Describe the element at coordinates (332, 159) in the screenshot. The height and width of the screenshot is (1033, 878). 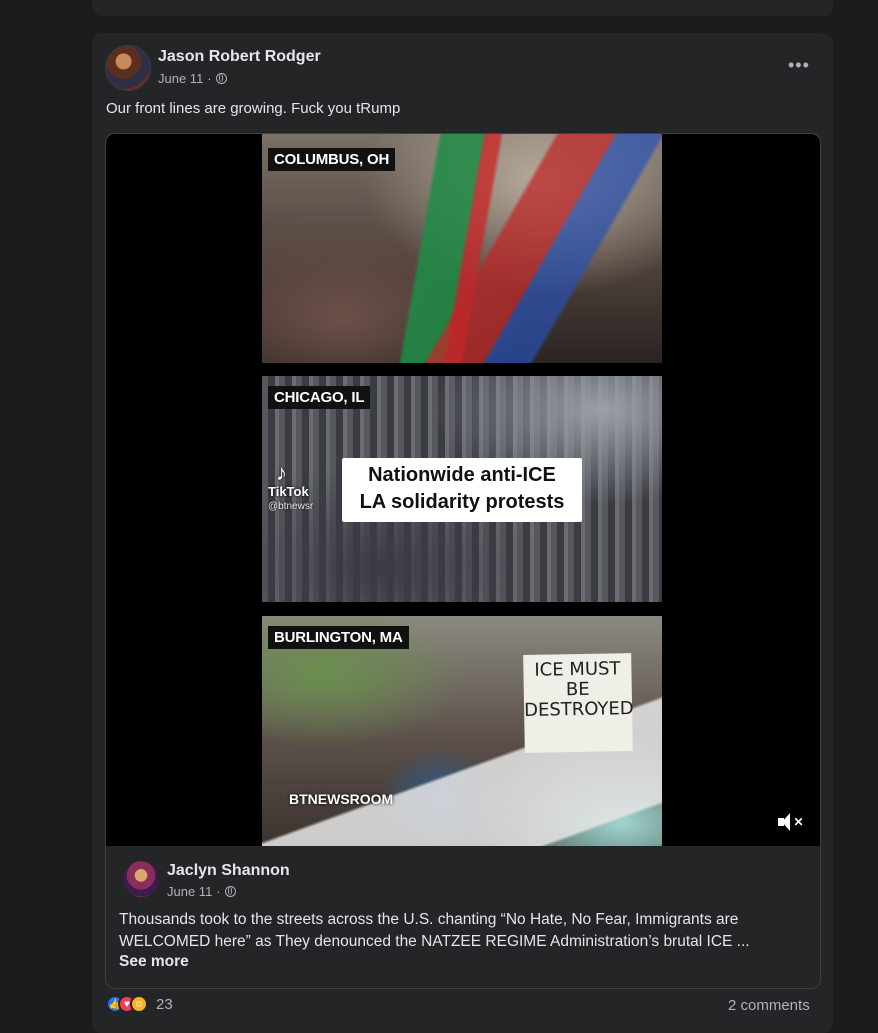
I see `location-label: COLUMBUS, OH` at that location.